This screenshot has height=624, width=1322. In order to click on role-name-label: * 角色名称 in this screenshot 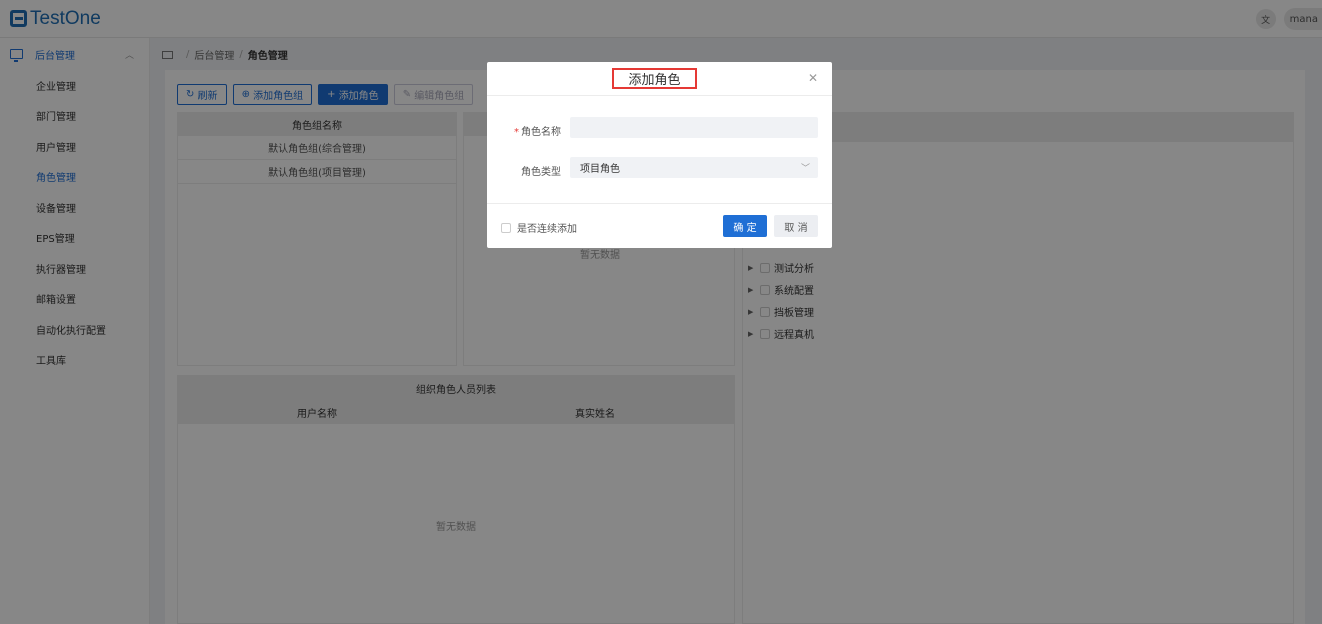, I will do `click(537, 132)`.